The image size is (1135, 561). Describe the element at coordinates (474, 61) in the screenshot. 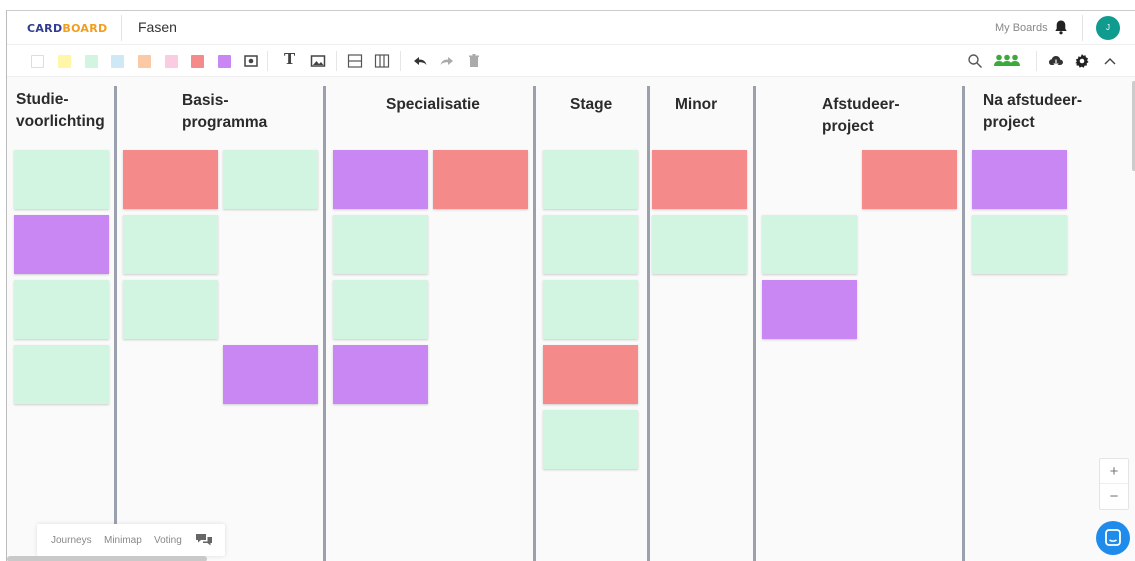

I see `trash-icon` at that location.